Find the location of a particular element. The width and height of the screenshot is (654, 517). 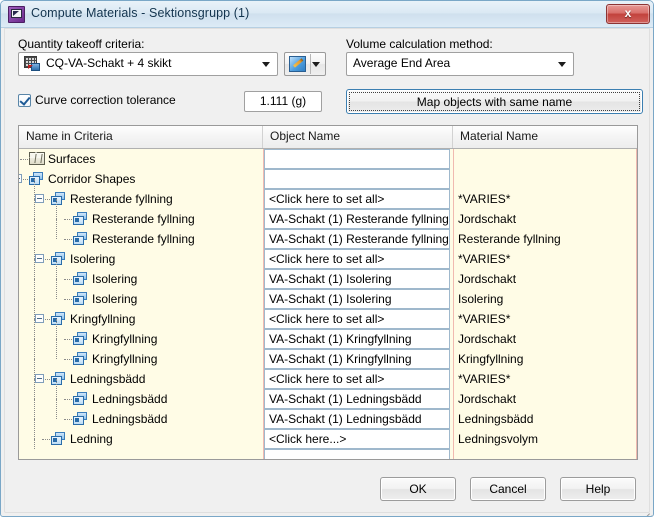

help-button: Help is located at coordinates (598, 489).